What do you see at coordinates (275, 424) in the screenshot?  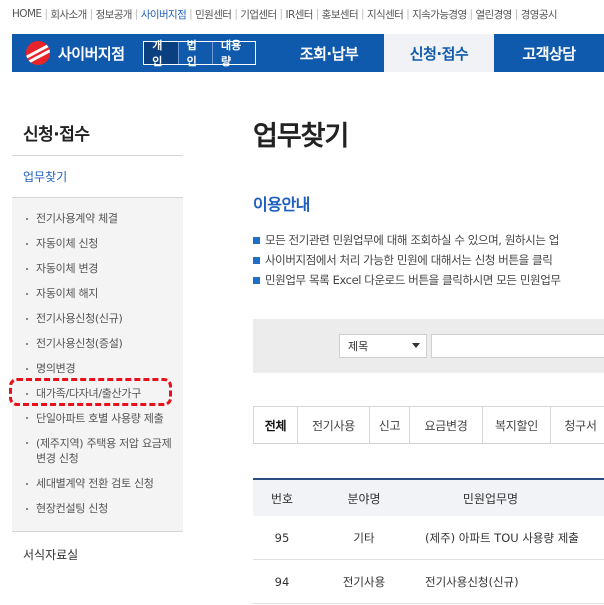 I see `tab-all: 전체` at bounding box center [275, 424].